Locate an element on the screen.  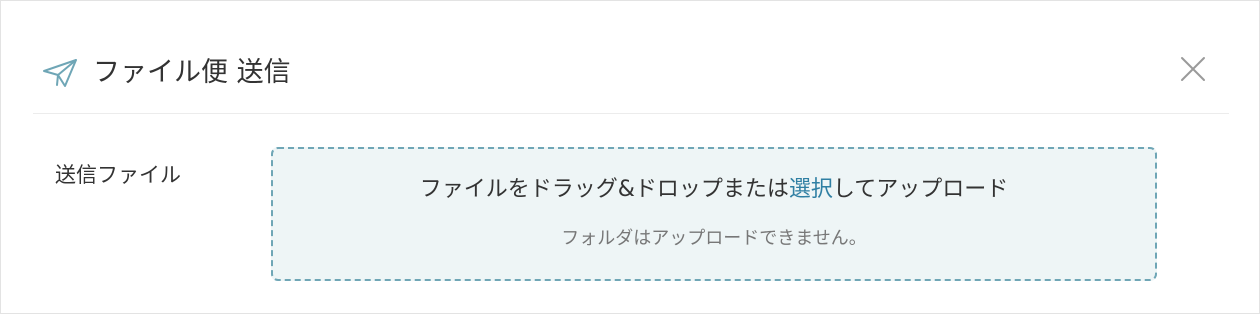
paper-plane-icon is located at coordinates (60, 73).